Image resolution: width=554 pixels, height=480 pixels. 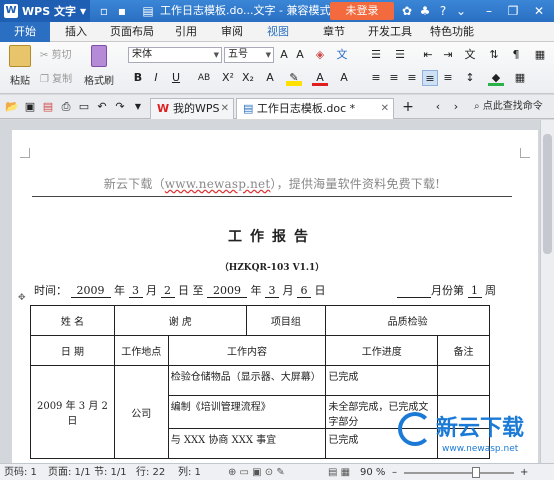 I want to click on indent-icon: ⇥, so click(x=448, y=55).